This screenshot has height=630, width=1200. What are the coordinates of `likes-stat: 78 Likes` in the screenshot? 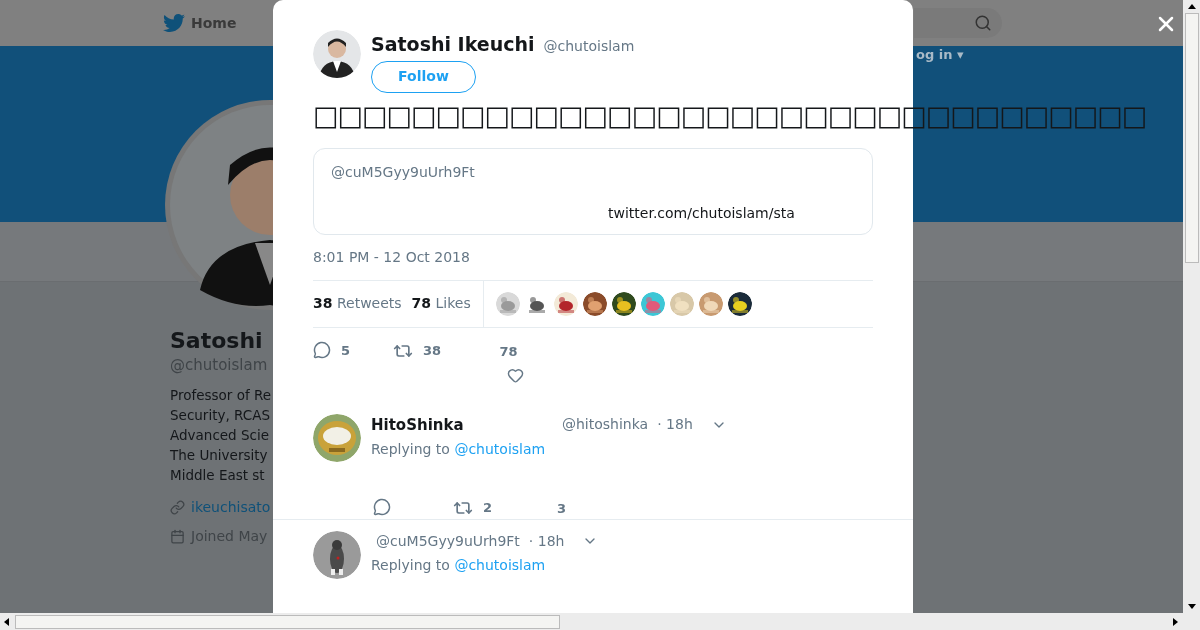 It's located at (441, 303).